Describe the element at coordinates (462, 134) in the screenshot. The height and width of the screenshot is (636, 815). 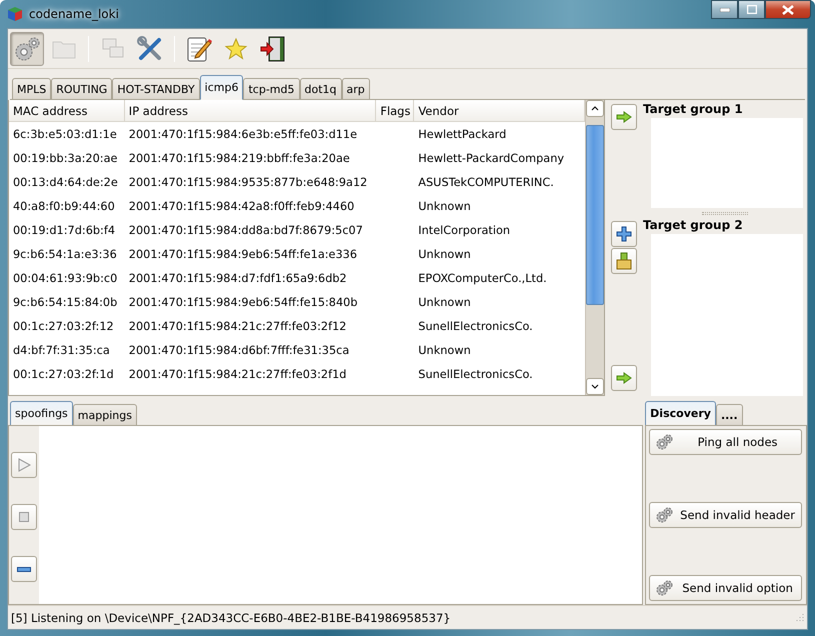
I see `table-cell-text: HewlettPackard` at that location.